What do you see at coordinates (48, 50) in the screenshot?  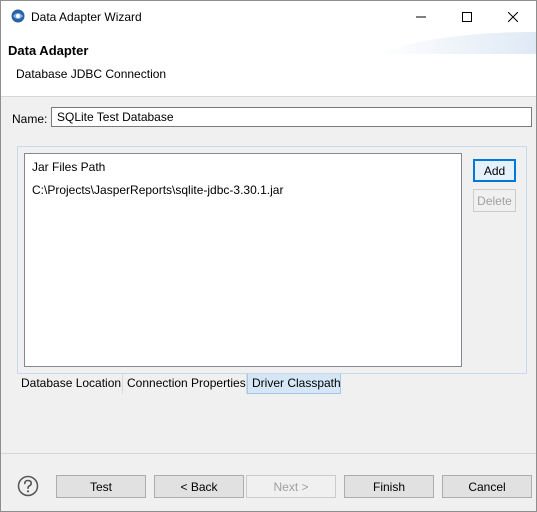 I see `page-title: Data Adapter` at bounding box center [48, 50].